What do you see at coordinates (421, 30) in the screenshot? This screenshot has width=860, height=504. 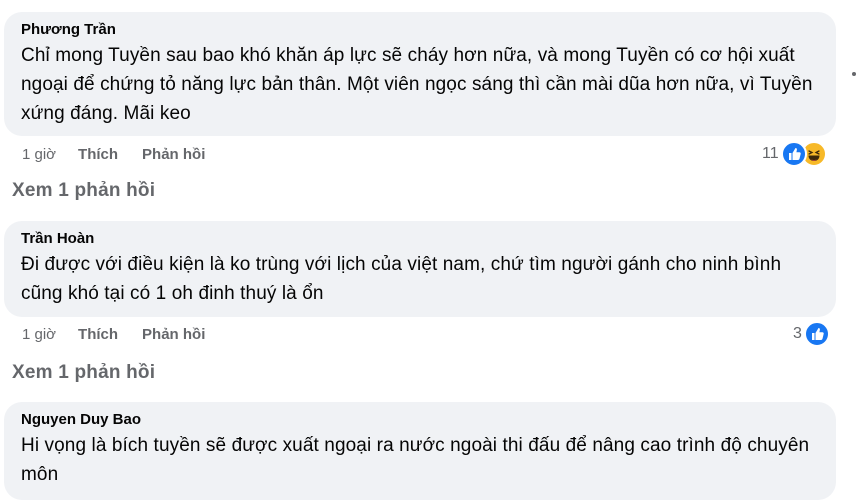 I see `comment-author: Phương Trần` at bounding box center [421, 30].